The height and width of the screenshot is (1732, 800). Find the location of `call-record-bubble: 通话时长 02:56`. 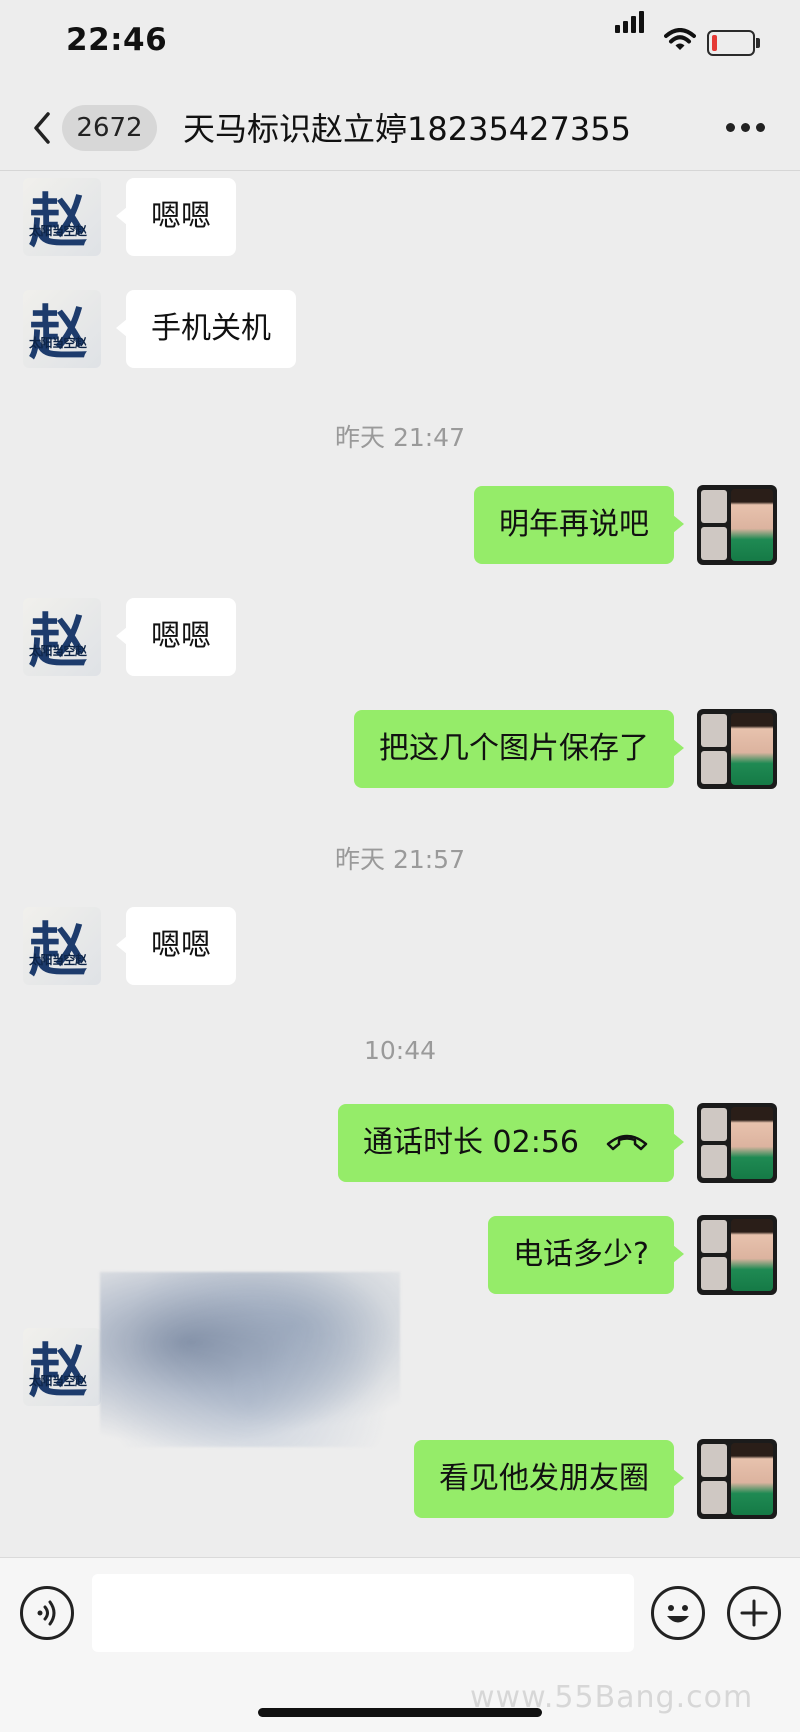

call-record-bubble: 通话时长 02:56 is located at coordinates (511, 1143).